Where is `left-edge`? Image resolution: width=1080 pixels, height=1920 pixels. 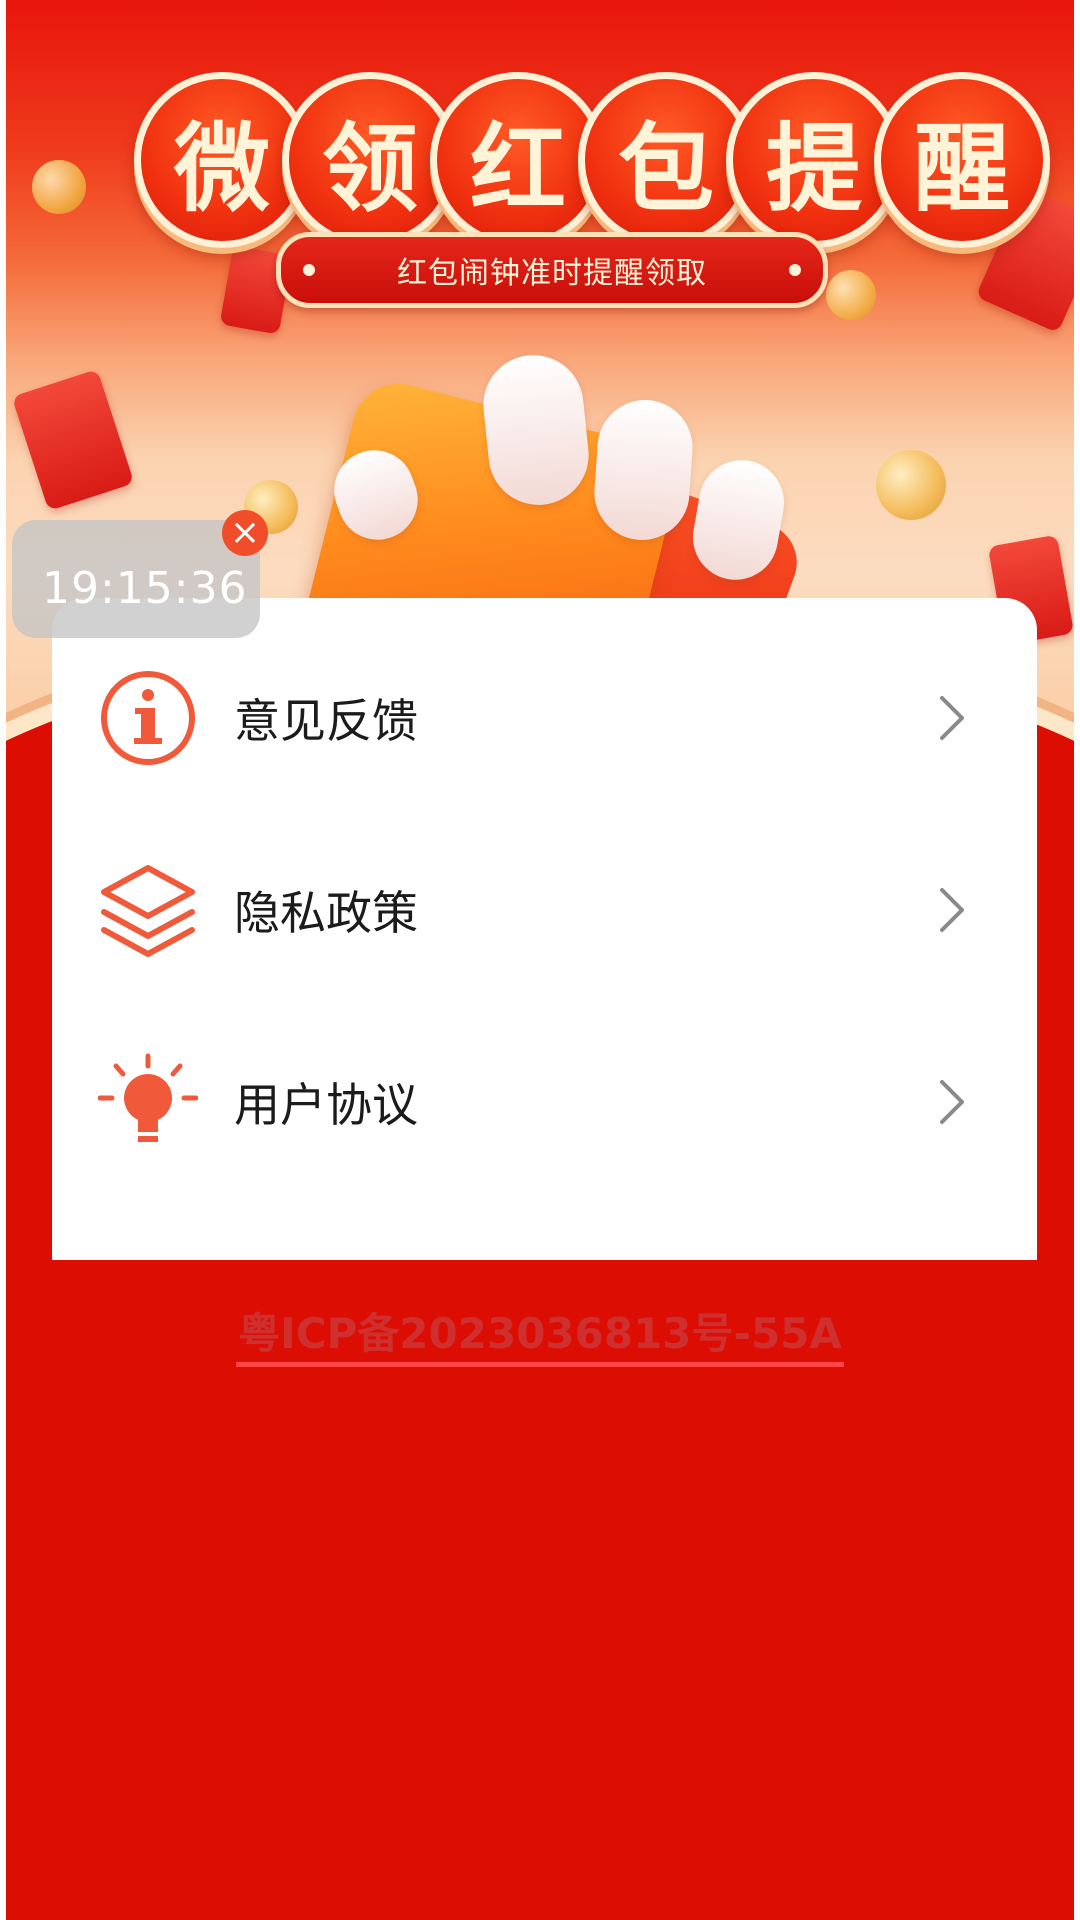 left-edge is located at coordinates (3, 960).